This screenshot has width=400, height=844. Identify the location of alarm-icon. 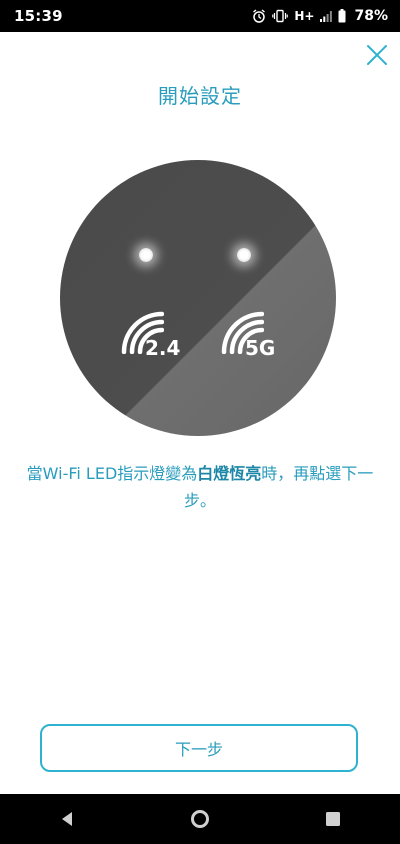
(259, 16).